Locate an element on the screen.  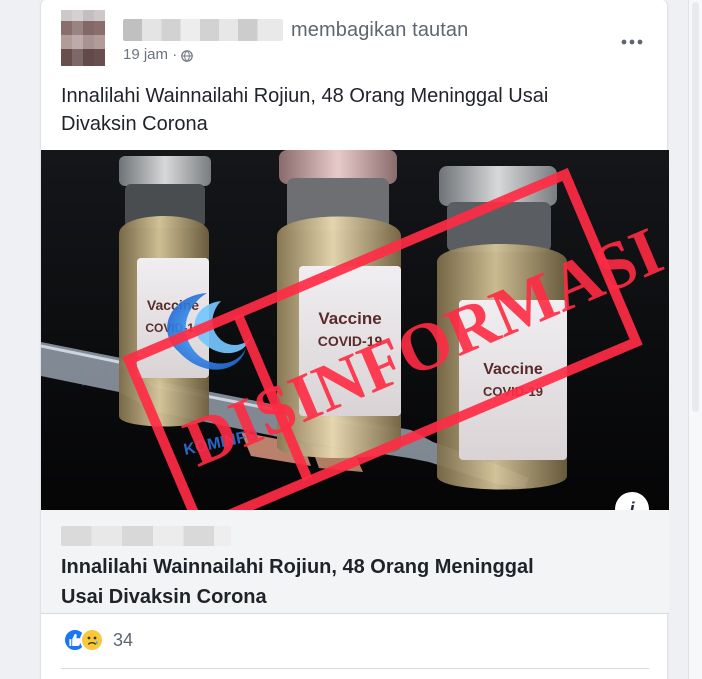
vial-label-vaccine-right: Vaccine is located at coordinates (513, 369).